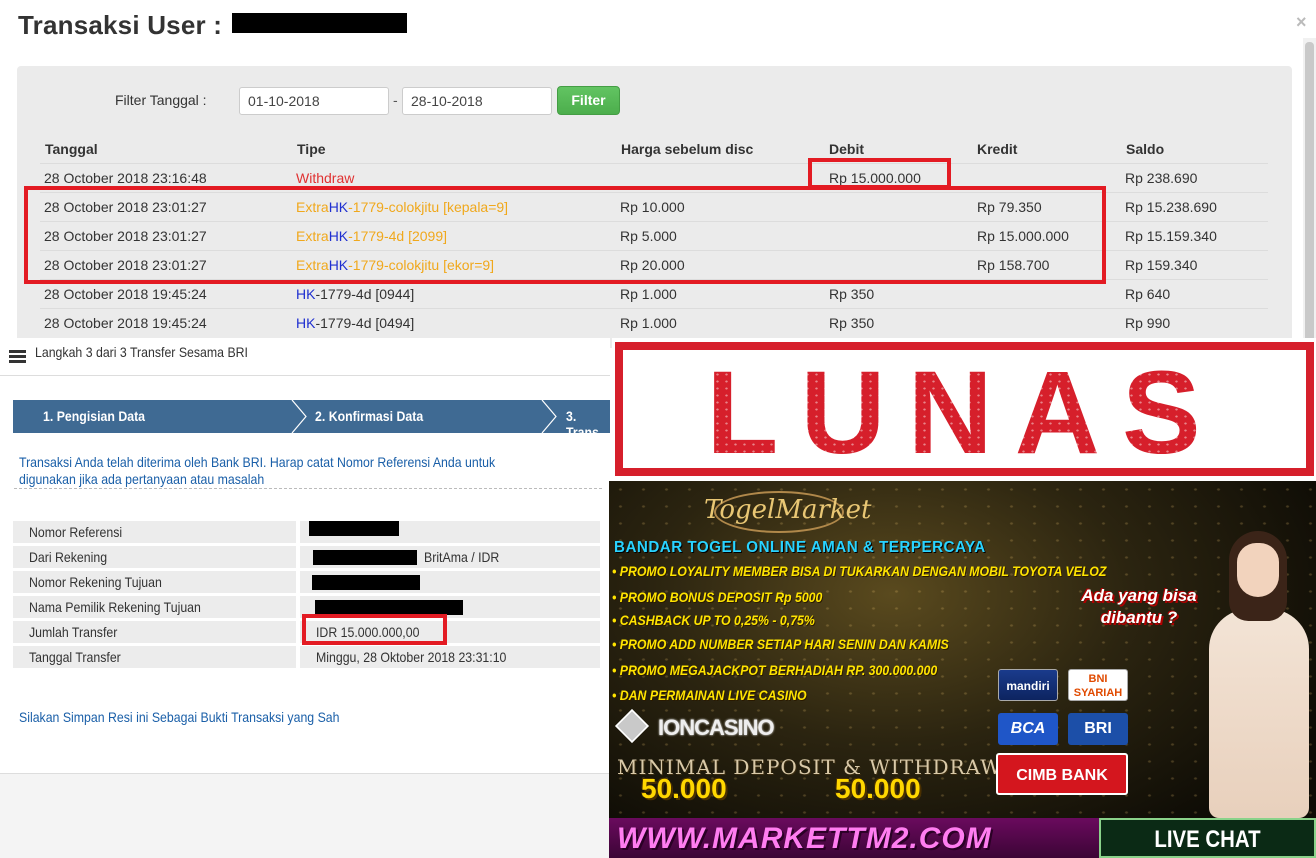  Describe the element at coordinates (154, 582) in the screenshot. I see `detail-label: Nomor Rekening Tujuan` at that location.